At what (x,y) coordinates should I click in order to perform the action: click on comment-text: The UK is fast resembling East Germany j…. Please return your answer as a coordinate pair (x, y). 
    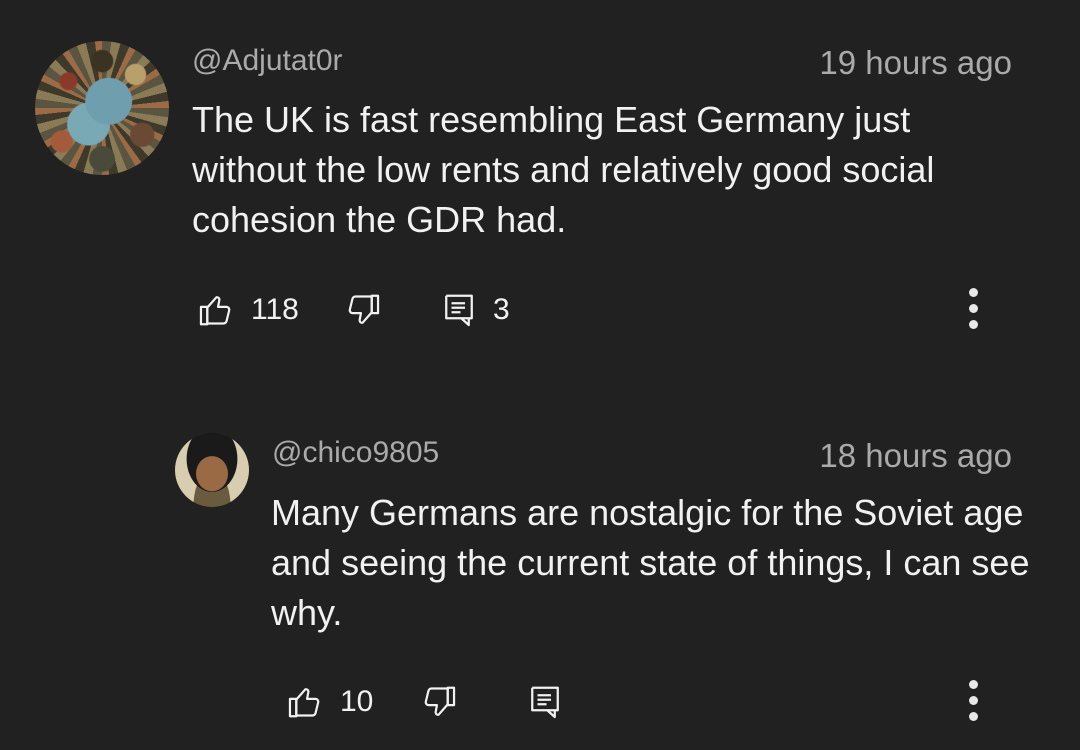
    Looking at the image, I should click on (563, 169).